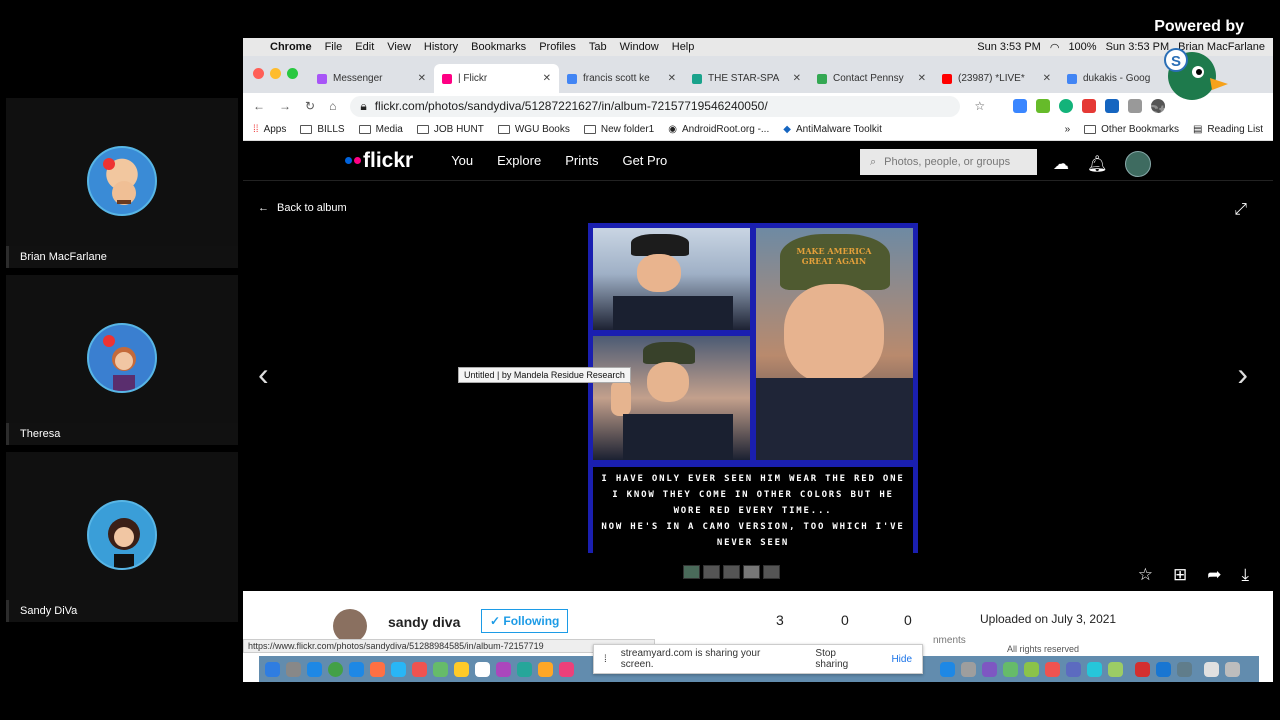  What do you see at coordinates (1145, 575) in the screenshot?
I see `favorite-star-icon: ☆` at bounding box center [1145, 575].